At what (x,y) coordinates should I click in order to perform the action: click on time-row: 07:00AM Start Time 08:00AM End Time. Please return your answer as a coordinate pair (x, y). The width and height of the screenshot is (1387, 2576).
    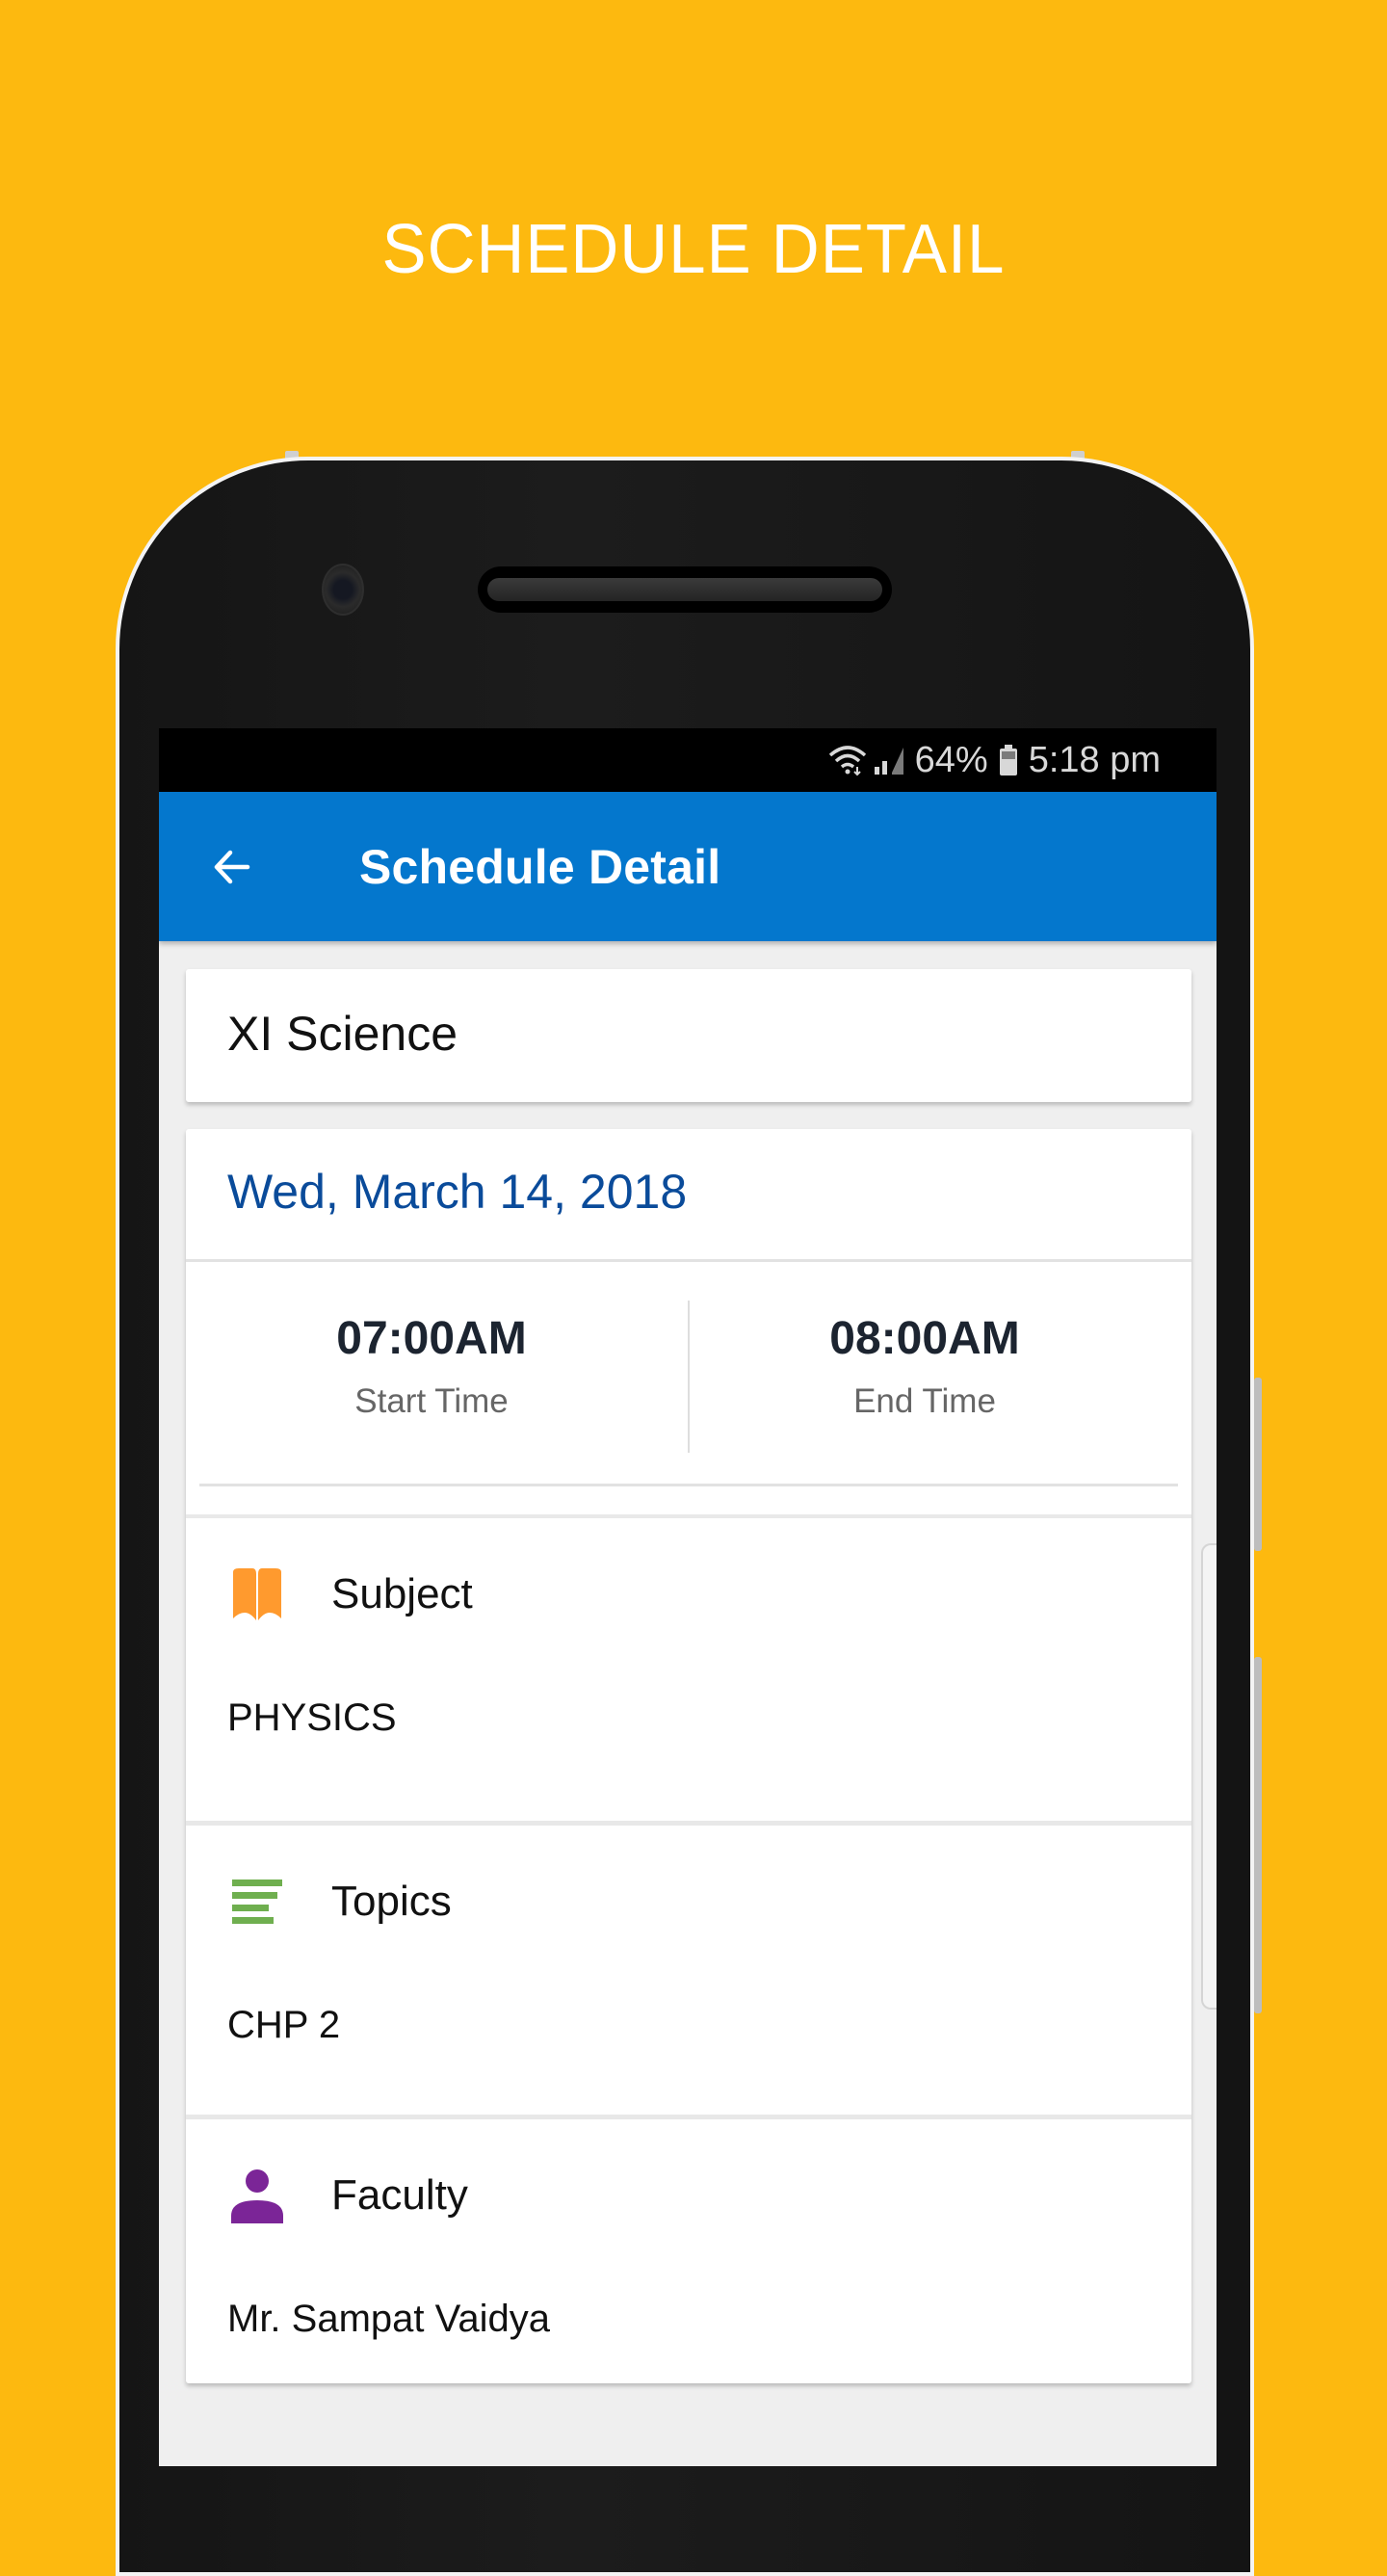
    Looking at the image, I should click on (688, 1374).